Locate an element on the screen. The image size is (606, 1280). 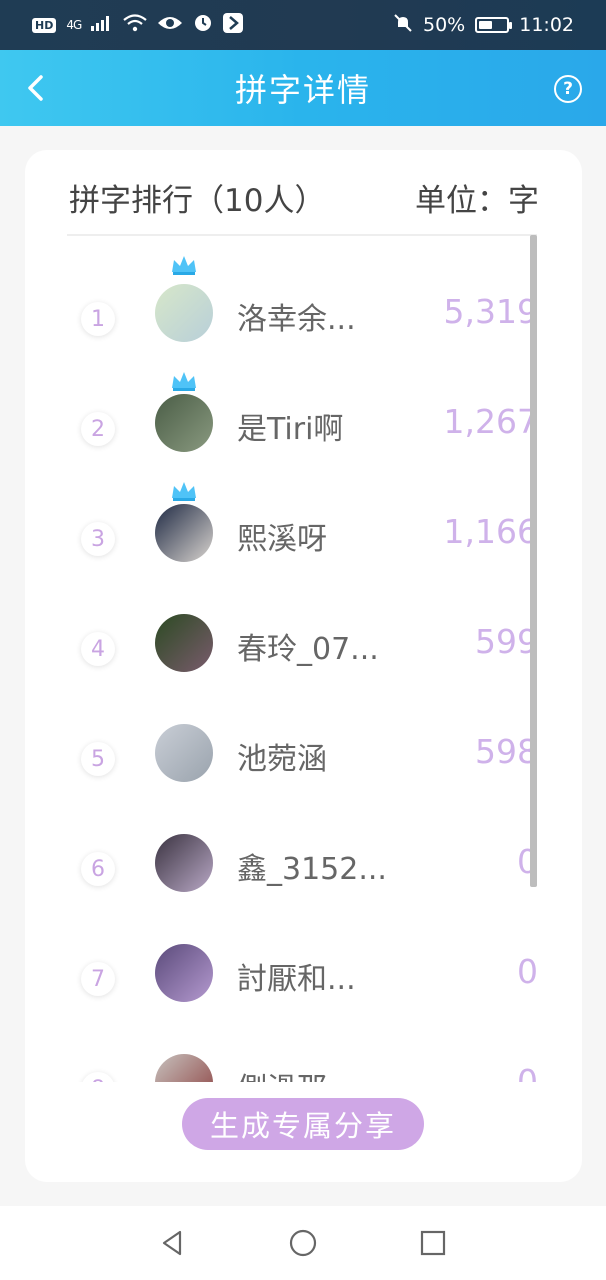
triangle-back-icon is located at coordinates (172, 1243).